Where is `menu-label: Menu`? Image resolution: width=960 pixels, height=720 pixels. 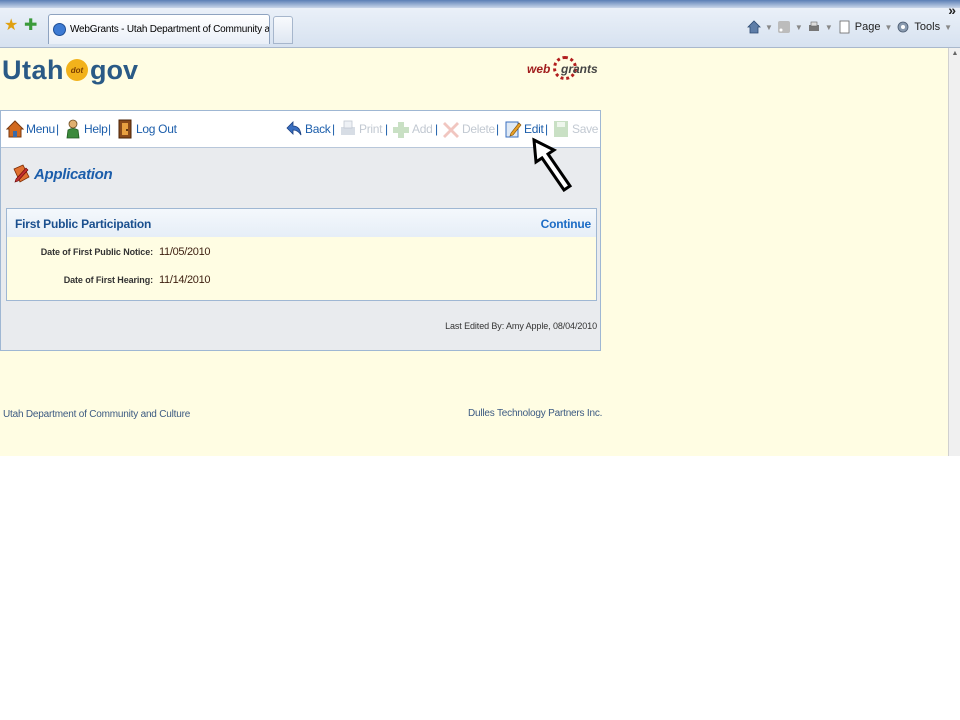 menu-label: Menu is located at coordinates (40, 129).